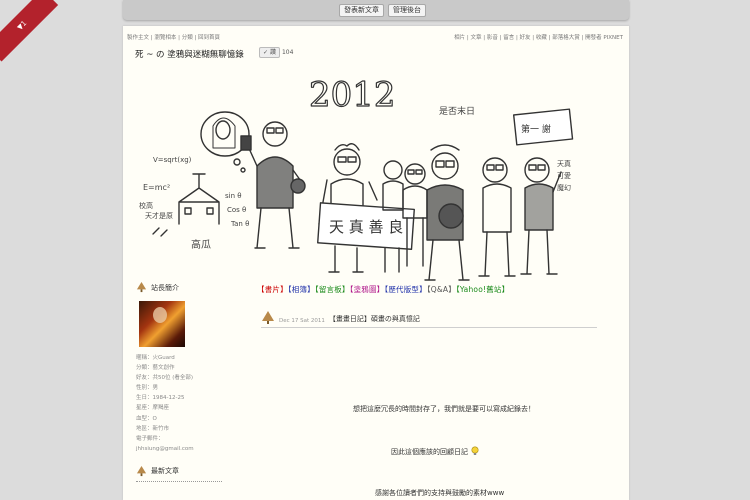 The width and height of the screenshot is (750, 500). Describe the element at coordinates (165, 471) in the screenshot. I see `recent-posts-title: 最新文章` at that location.